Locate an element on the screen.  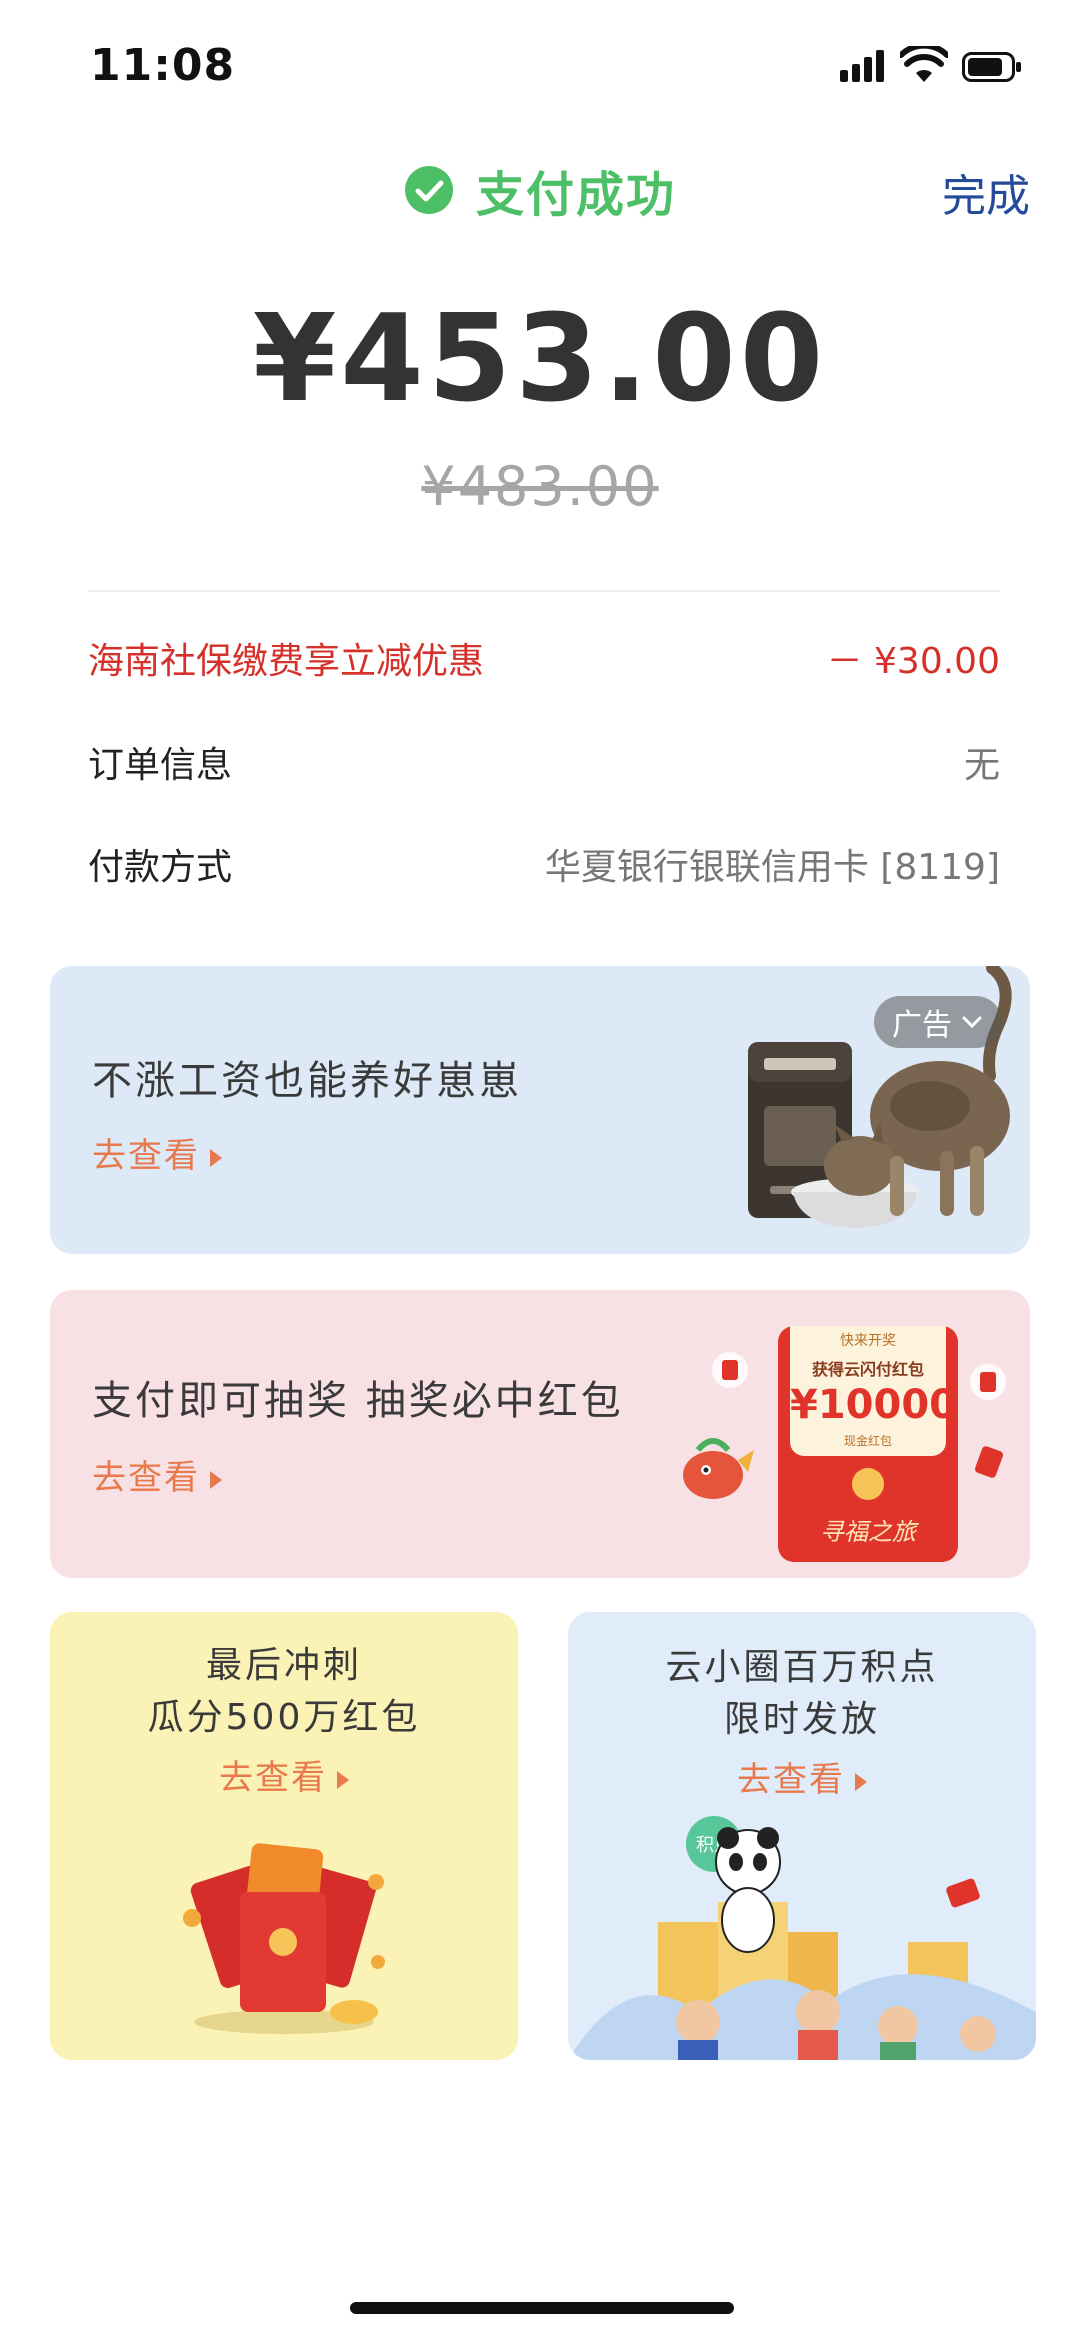
ad-title-line-2: 限时发放 is located at coordinates (801, 1719).